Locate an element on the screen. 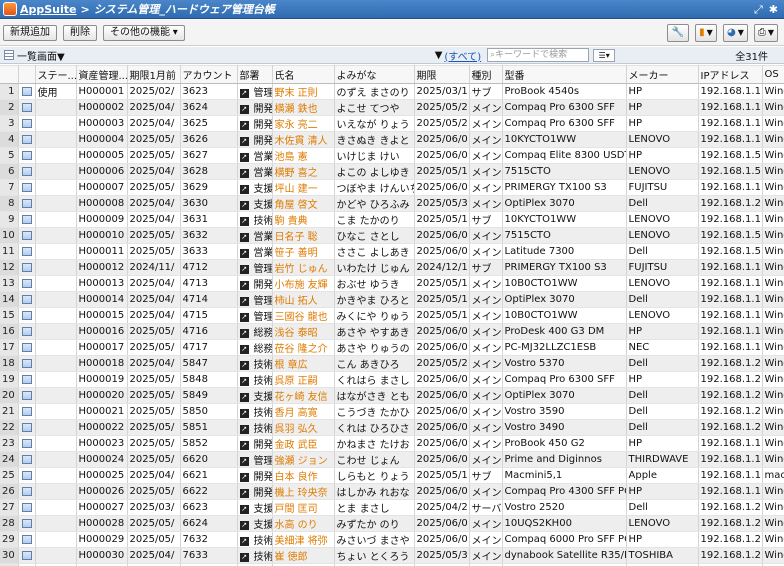  user-name-link: 水高 のり is located at coordinates (303, 523).